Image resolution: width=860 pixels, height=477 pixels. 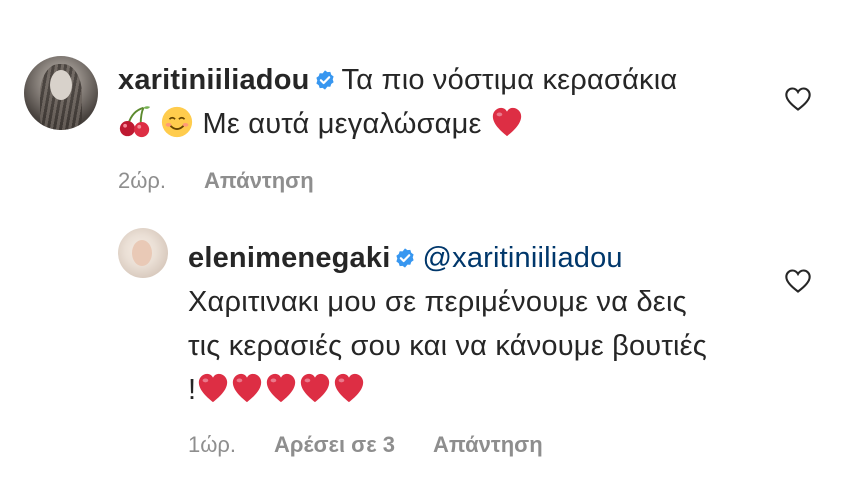 I want to click on comment-time: 1ώρ., so click(x=212, y=445).